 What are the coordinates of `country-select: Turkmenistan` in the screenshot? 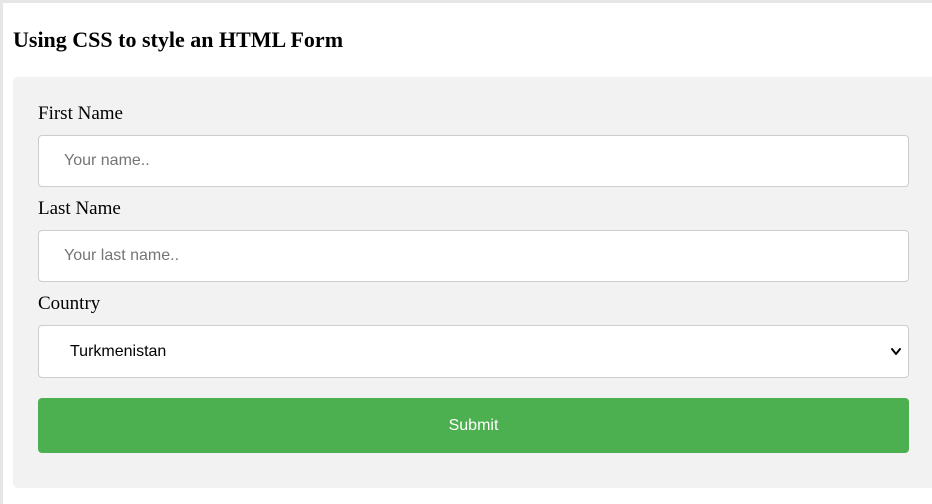 It's located at (473, 351).